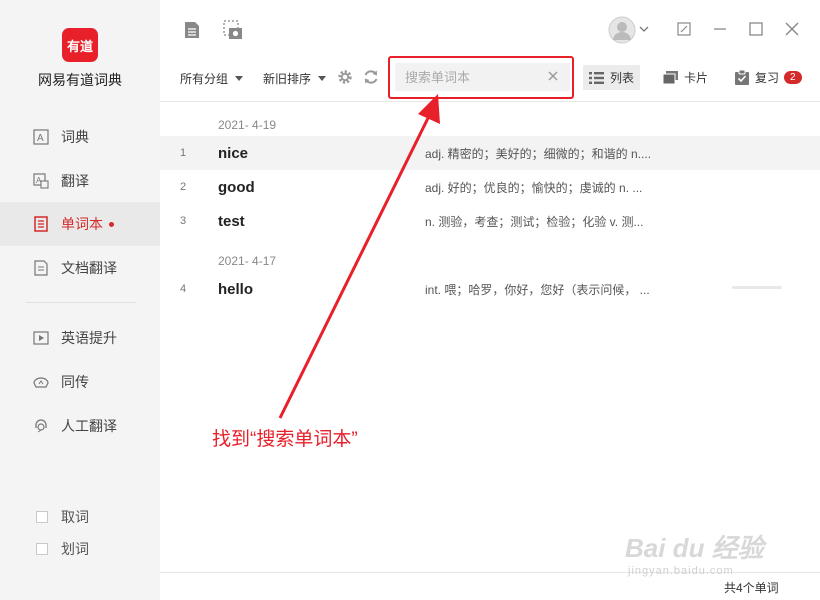  Describe the element at coordinates (622, 30) in the screenshot. I see `avatar` at that location.